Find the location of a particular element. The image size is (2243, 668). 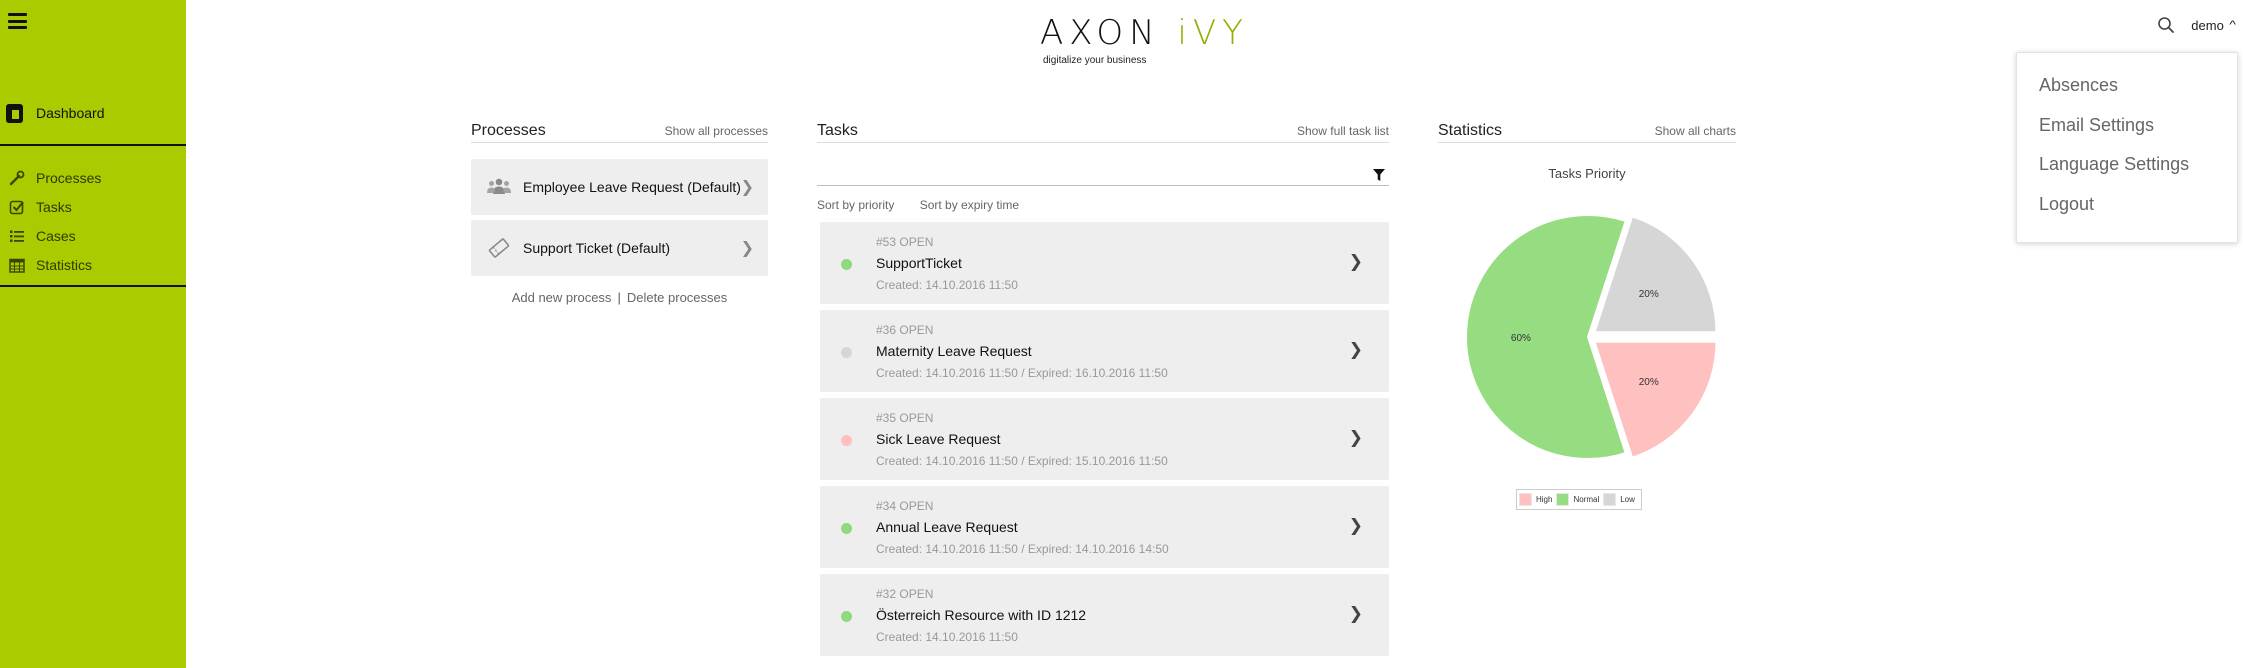

legend-label: Low is located at coordinates (1627, 499).